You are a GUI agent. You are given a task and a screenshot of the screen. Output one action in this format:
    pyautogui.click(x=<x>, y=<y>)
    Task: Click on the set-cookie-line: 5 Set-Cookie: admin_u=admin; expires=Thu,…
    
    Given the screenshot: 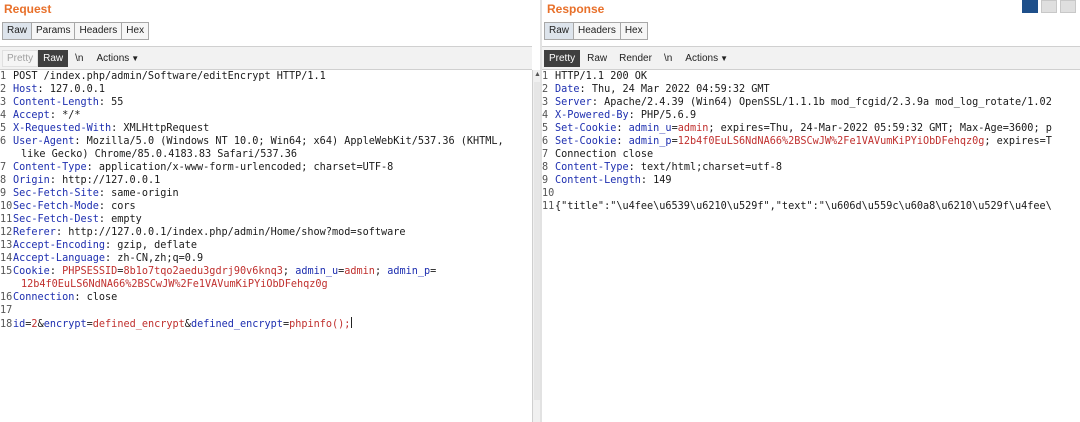 What is the action you would take?
    pyautogui.click(x=797, y=128)
    